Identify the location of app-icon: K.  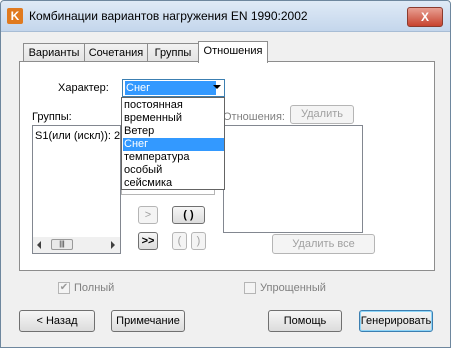
(15, 16).